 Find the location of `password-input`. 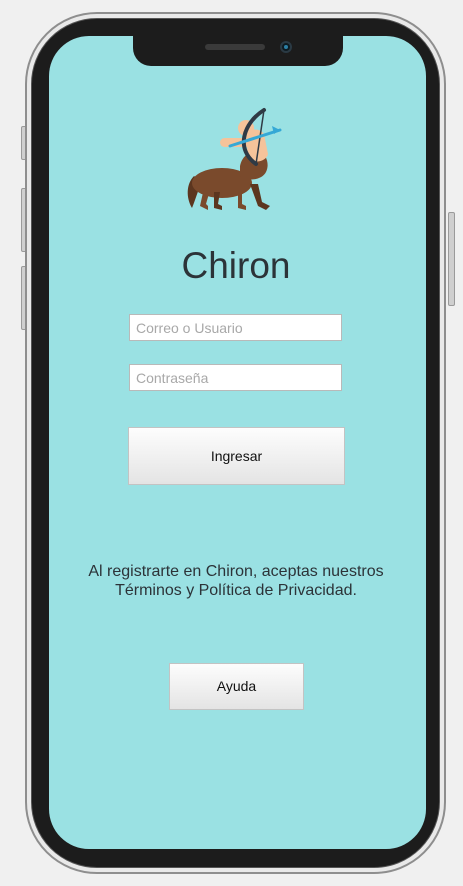

password-input is located at coordinates (235, 377).